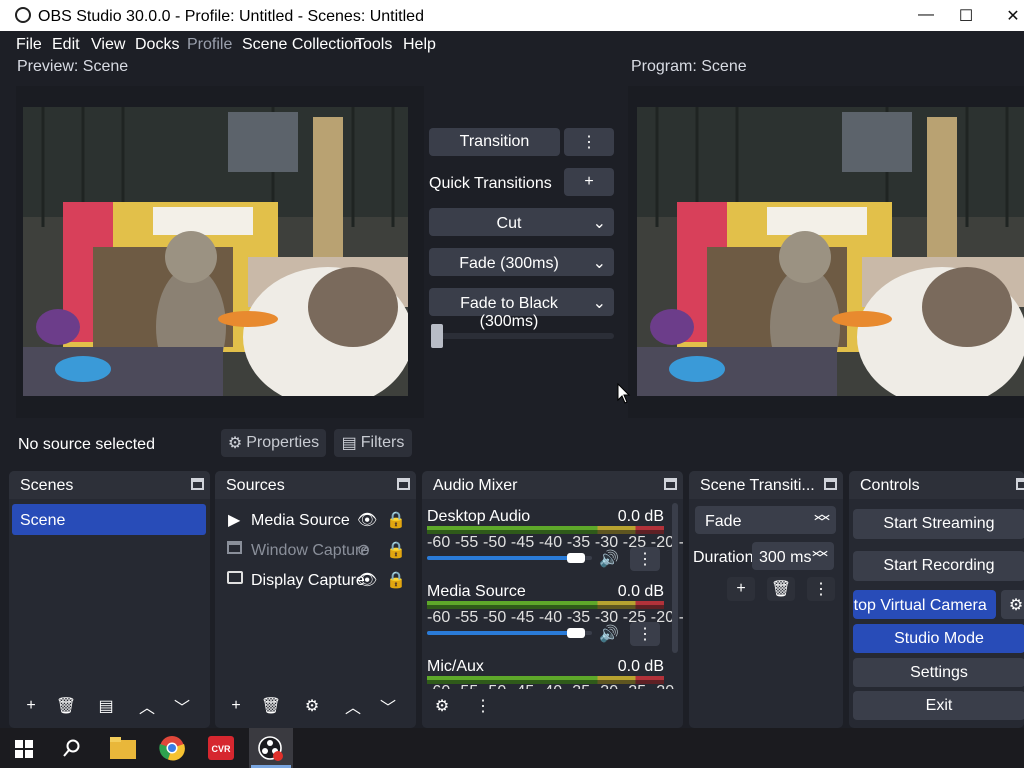  Describe the element at coordinates (741, 589) in the screenshot. I see `add-transition-icon: +` at that location.